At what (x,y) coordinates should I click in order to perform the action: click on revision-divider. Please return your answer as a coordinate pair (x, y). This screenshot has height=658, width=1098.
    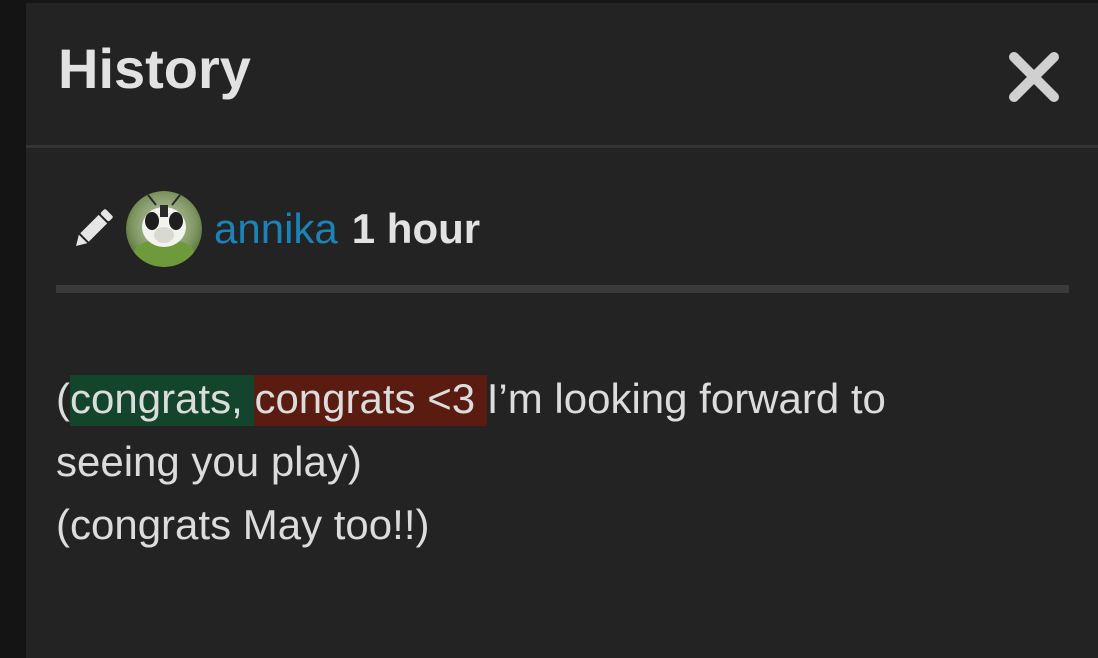
    Looking at the image, I should click on (562, 289).